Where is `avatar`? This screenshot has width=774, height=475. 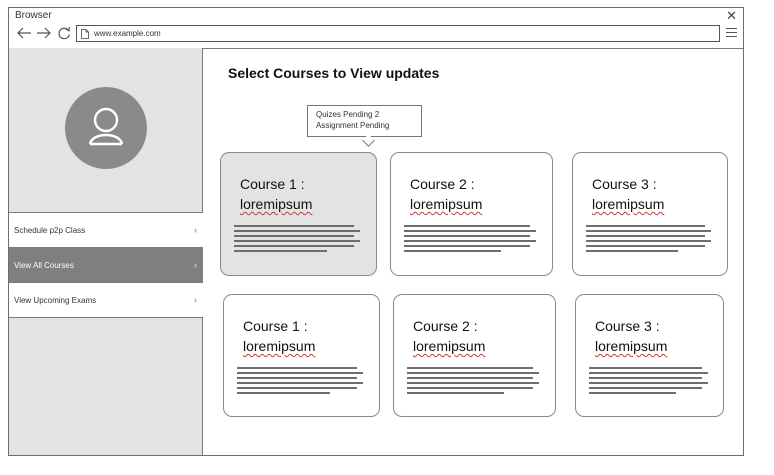 avatar is located at coordinates (106, 128).